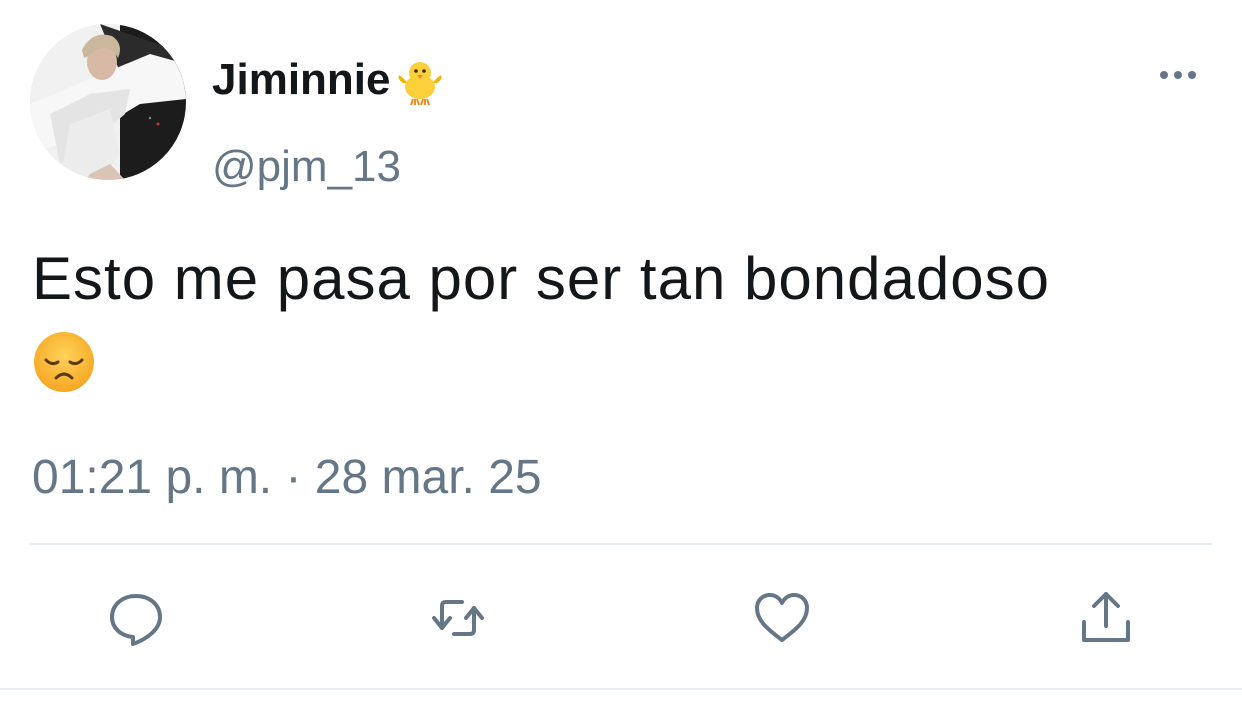  I want to click on reply-icon, so click(136, 620).